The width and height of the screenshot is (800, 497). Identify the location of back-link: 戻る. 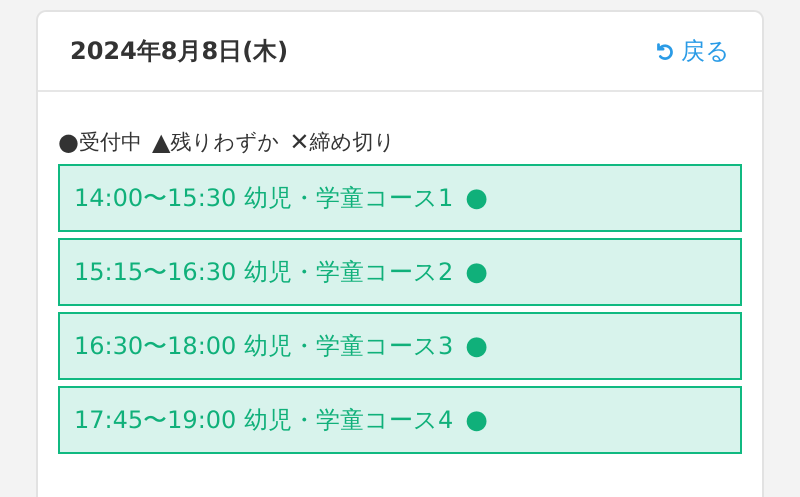
(691, 51).